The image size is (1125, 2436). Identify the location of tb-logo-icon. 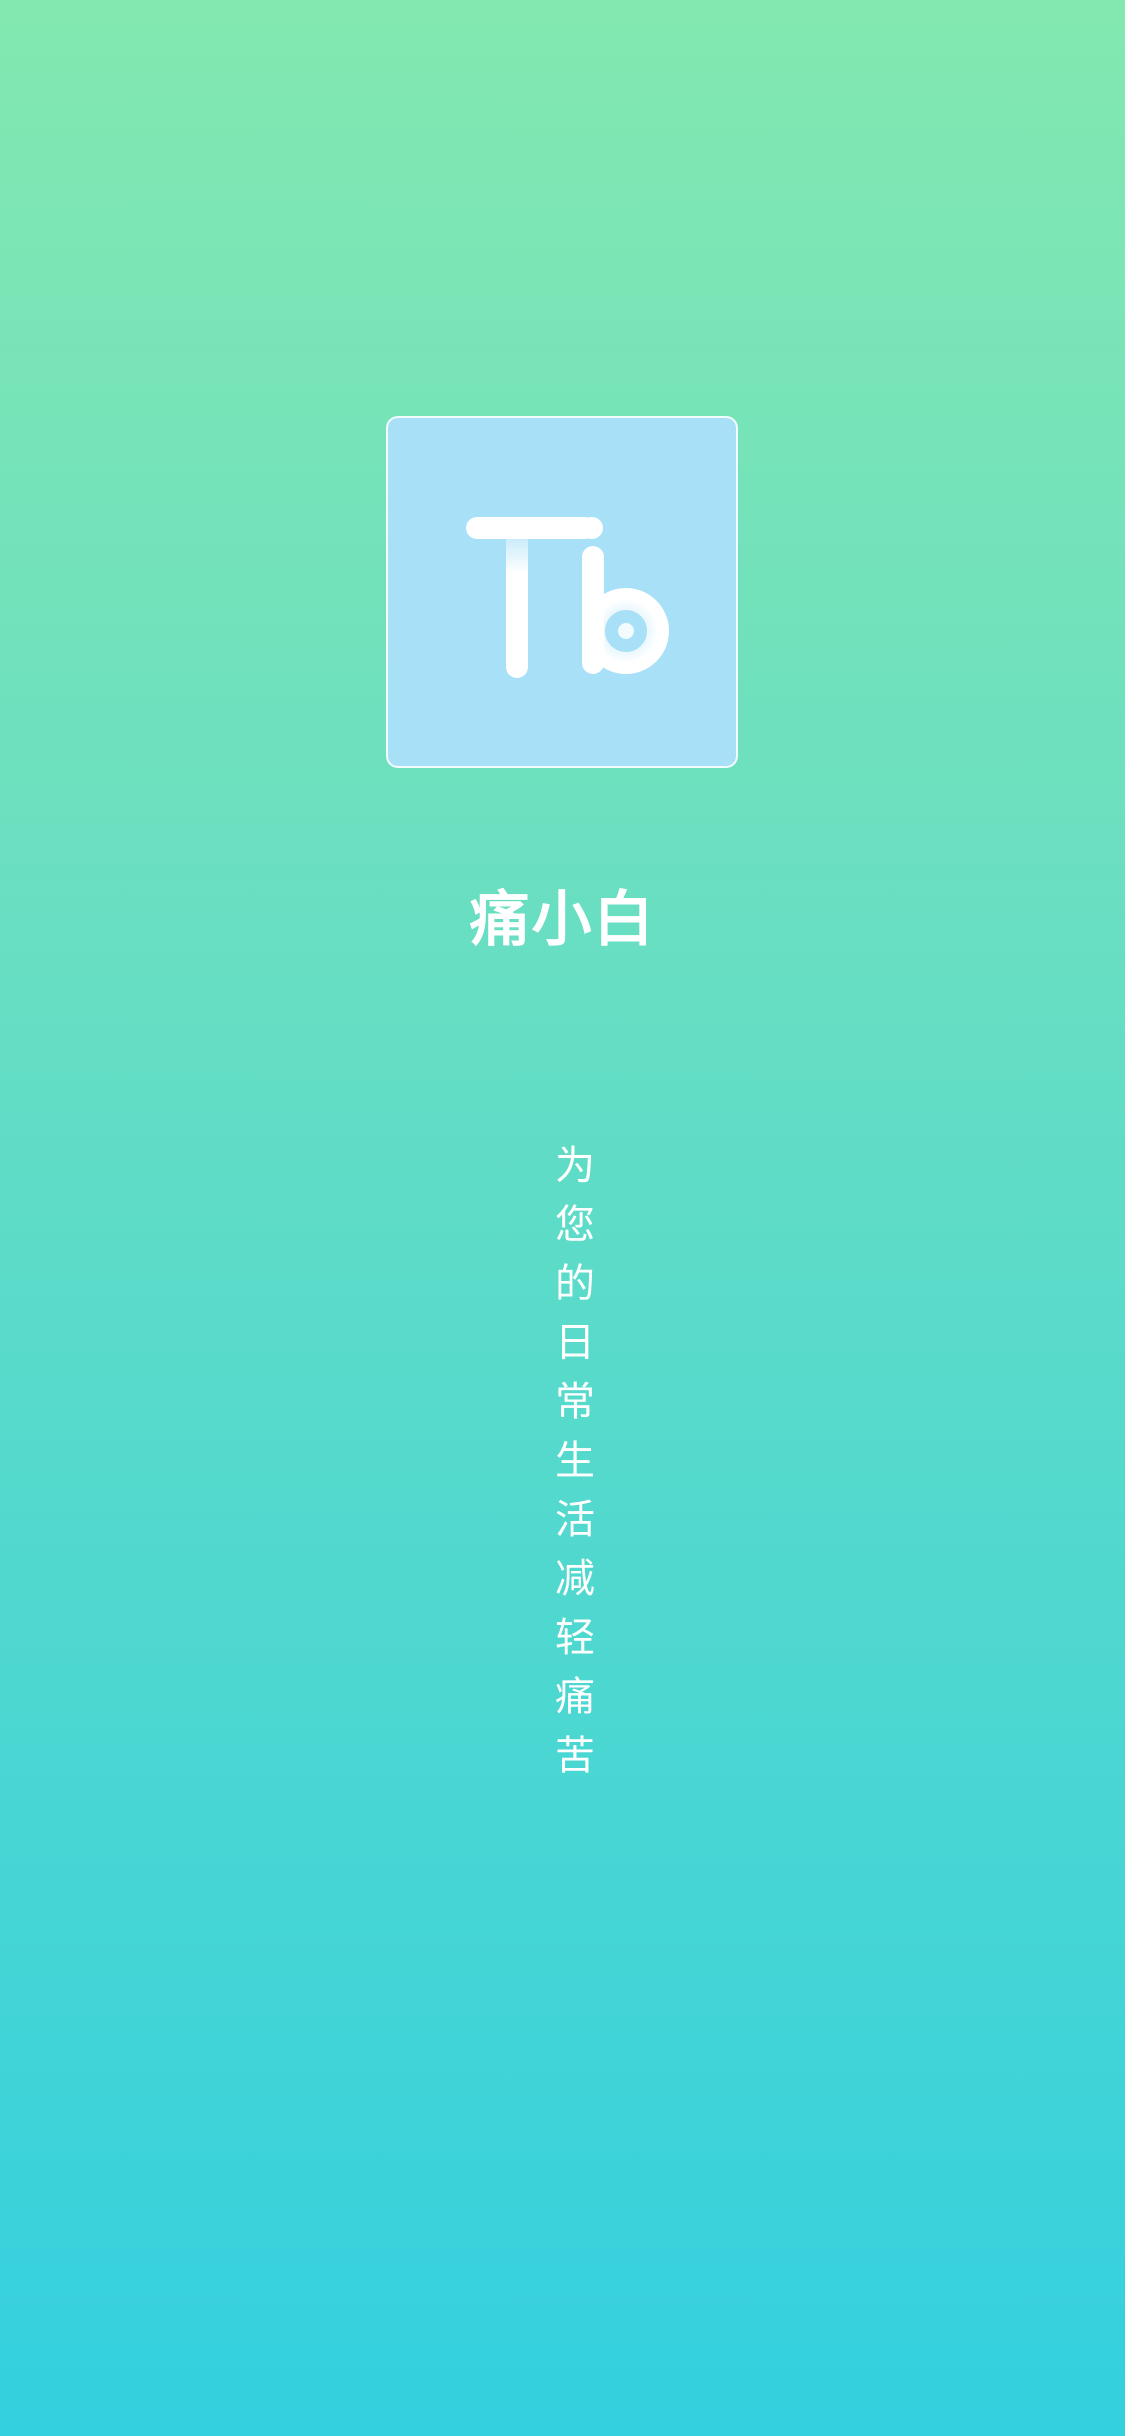
(567, 597).